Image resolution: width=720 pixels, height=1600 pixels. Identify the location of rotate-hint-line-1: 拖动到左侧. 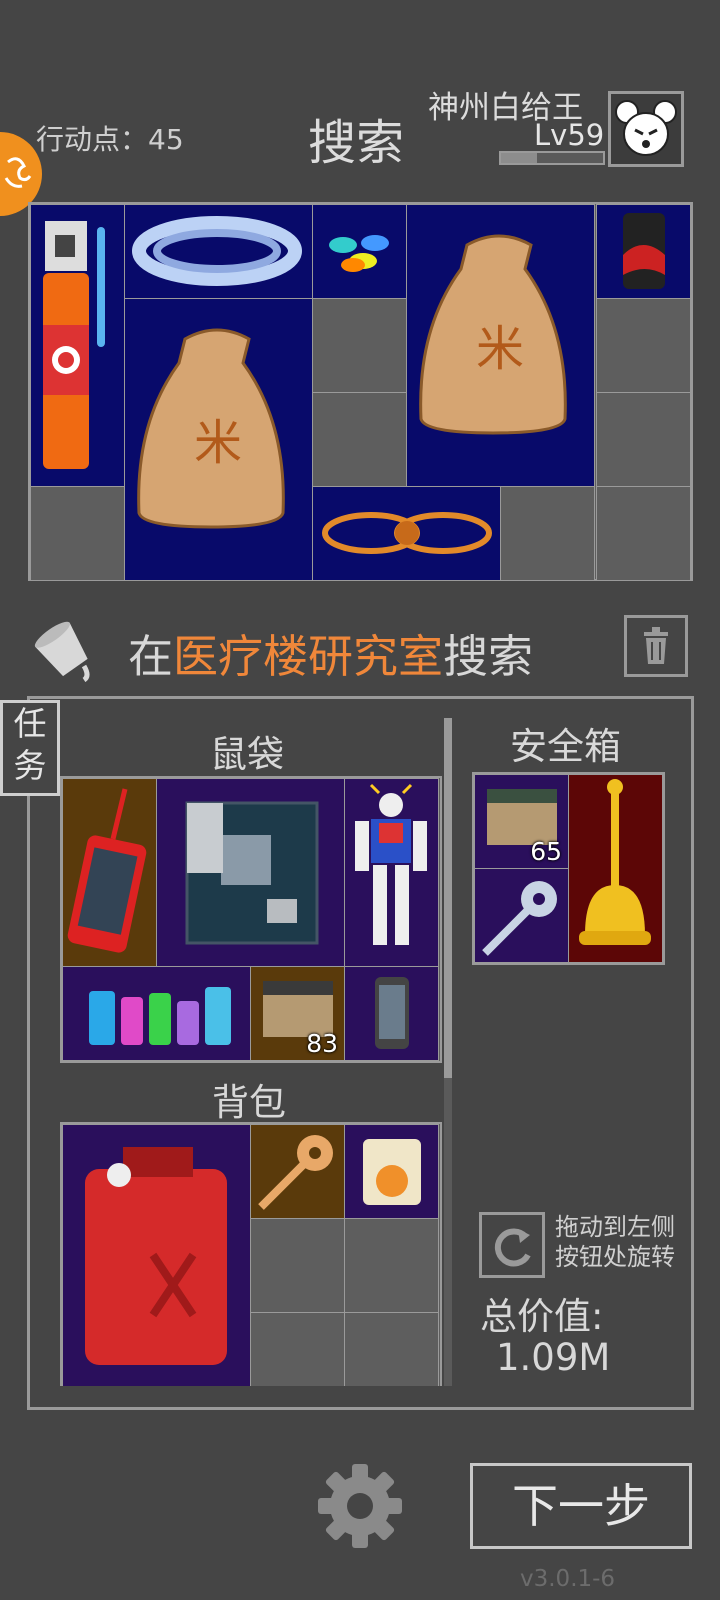
(615, 1227).